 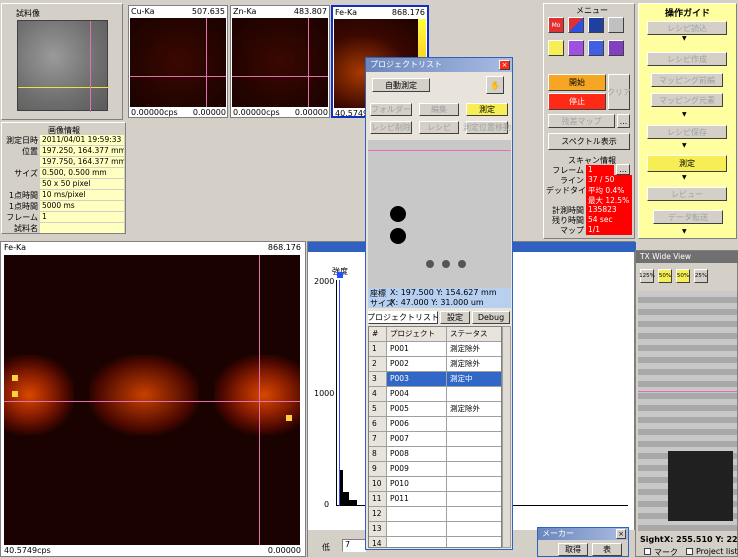 I want to click on grid-icon-button, so click(x=576, y=25).